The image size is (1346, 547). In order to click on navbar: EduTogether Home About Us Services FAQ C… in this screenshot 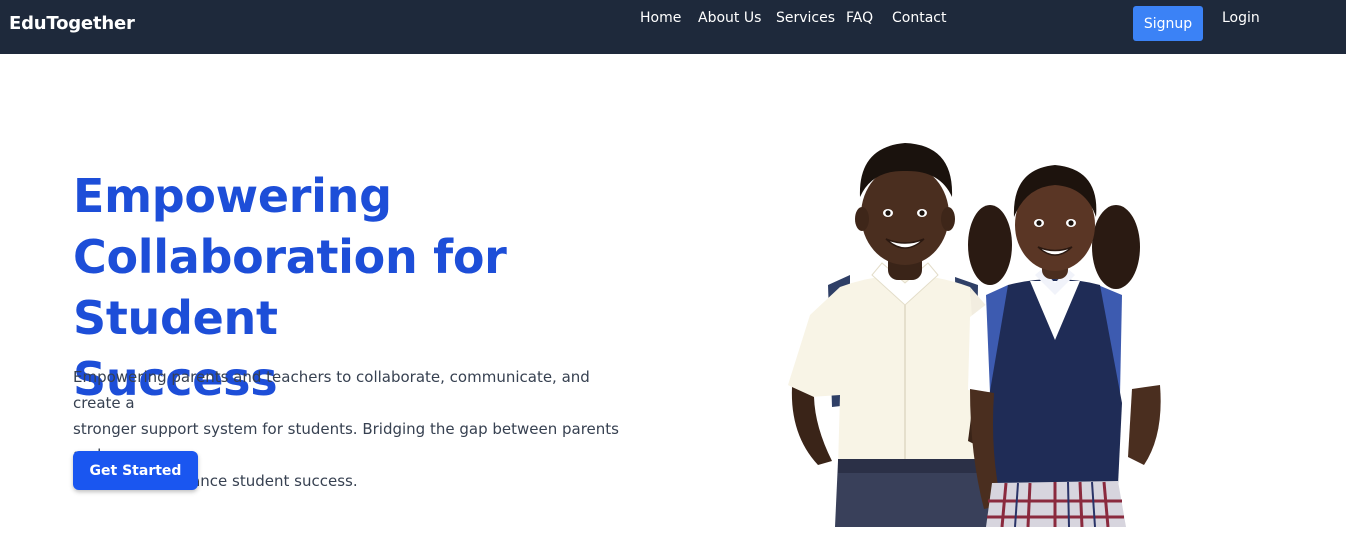, I will do `click(673, 27)`.